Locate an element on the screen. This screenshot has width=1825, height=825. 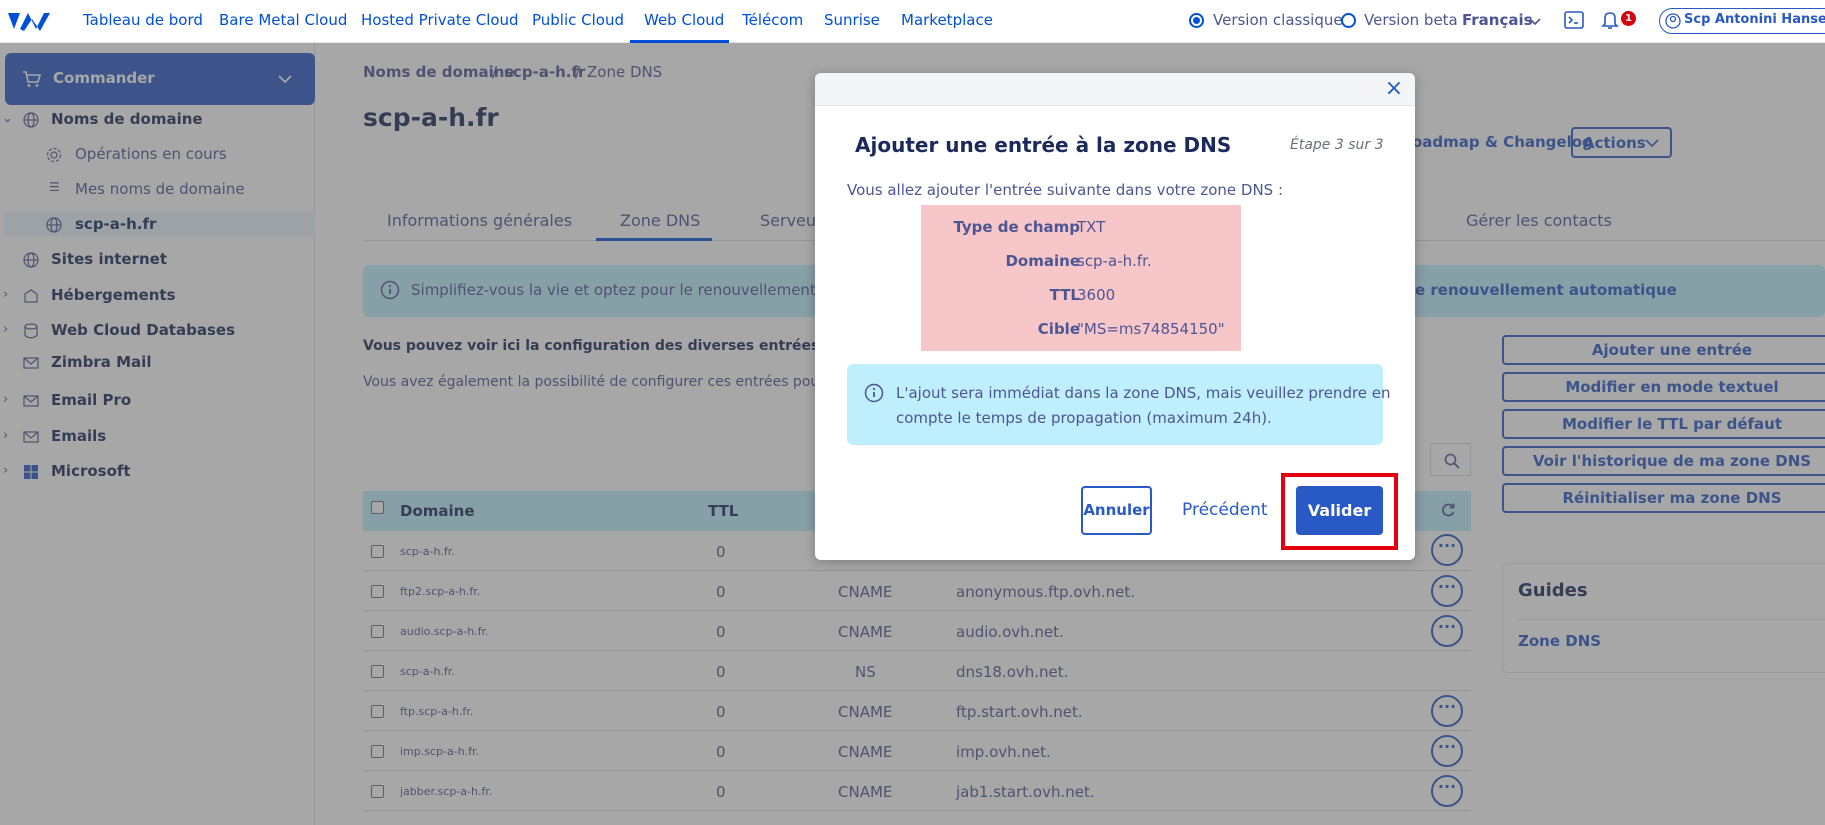
entry-value-type: TXT is located at coordinates (1091, 227).